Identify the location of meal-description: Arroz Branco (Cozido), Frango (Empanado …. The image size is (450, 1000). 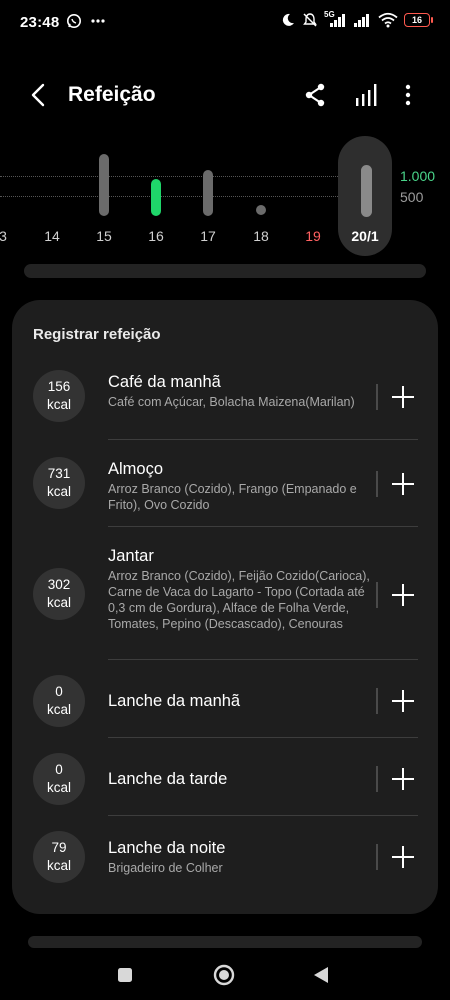
(232, 497).